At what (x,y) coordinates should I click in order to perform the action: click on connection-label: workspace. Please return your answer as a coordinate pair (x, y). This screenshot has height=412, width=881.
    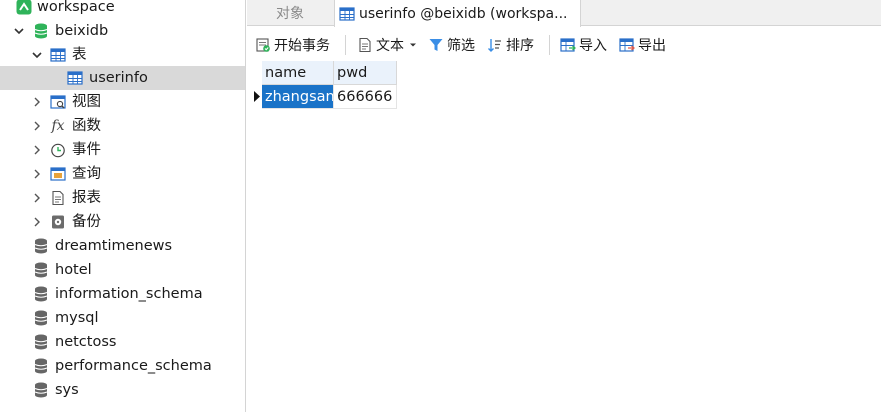
    Looking at the image, I should click on (76, 7).